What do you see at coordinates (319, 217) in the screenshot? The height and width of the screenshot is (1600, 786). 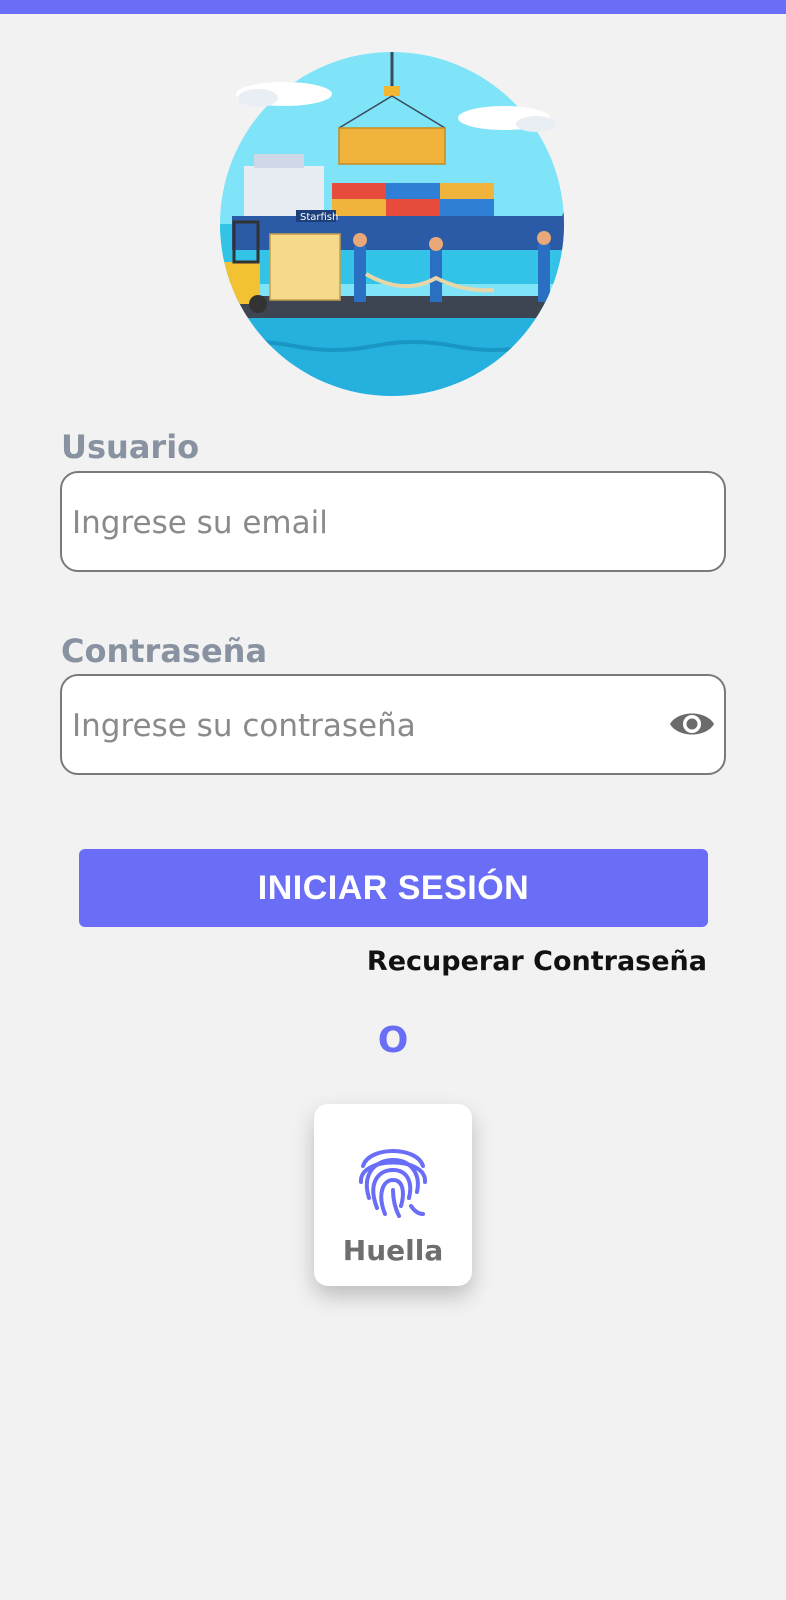 I see `ship-name-text: Starfish` at bounding box center [319, 217].